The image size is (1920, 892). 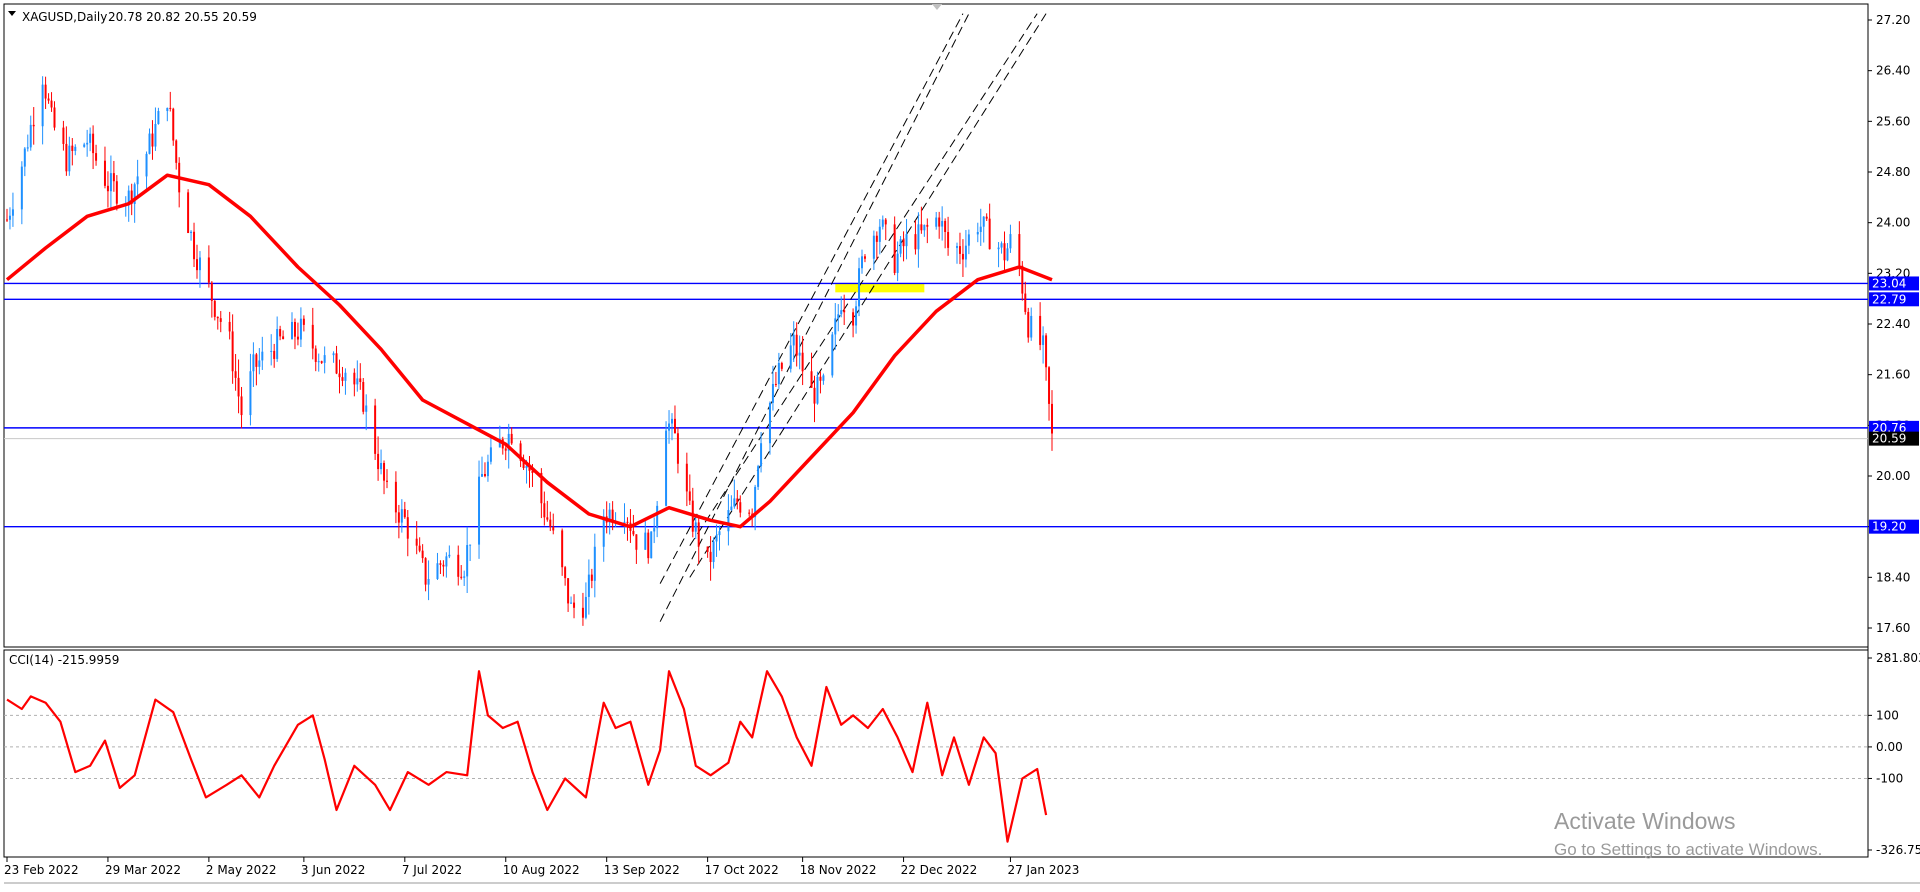 I want to click on price-axis-label: 20.00, so click(x=1893, y=476).